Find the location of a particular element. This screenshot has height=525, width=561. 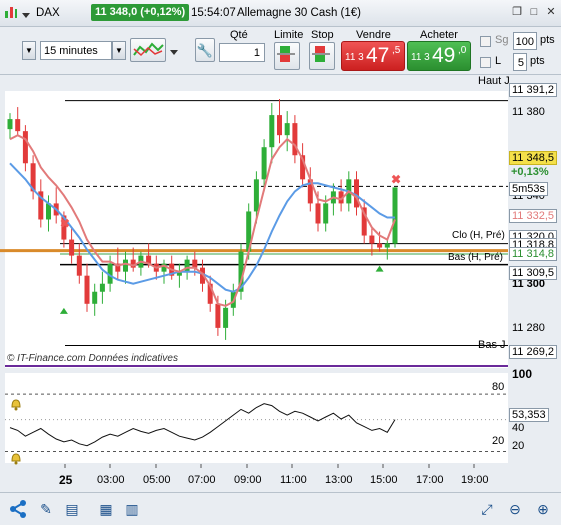

x-label-1900: 19:00 is located at coordinates (475, 480).